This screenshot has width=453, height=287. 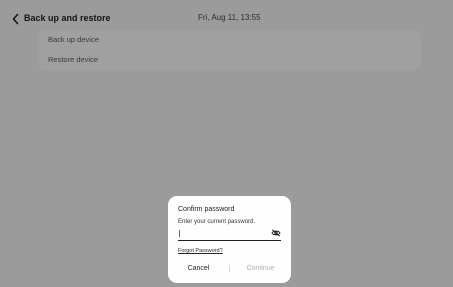 What do you see at coordinates (229, 234) in the screenshot?
I see `password-input` at bounding box center [229, 234].